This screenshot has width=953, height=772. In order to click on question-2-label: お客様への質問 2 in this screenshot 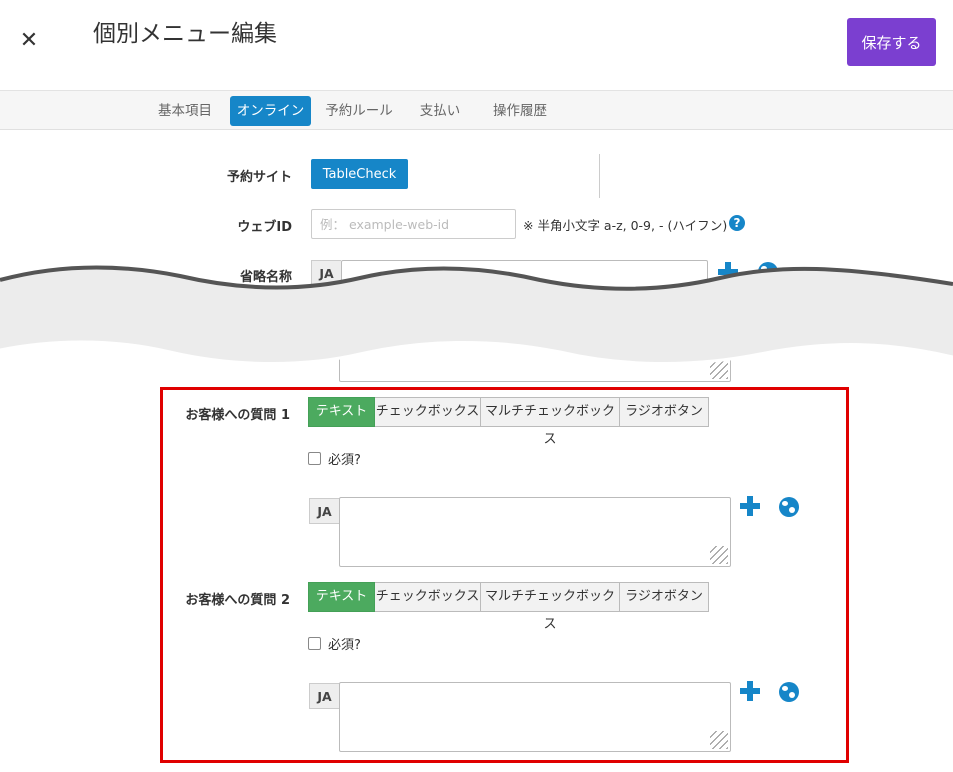, I will do `click(237, 600)`.